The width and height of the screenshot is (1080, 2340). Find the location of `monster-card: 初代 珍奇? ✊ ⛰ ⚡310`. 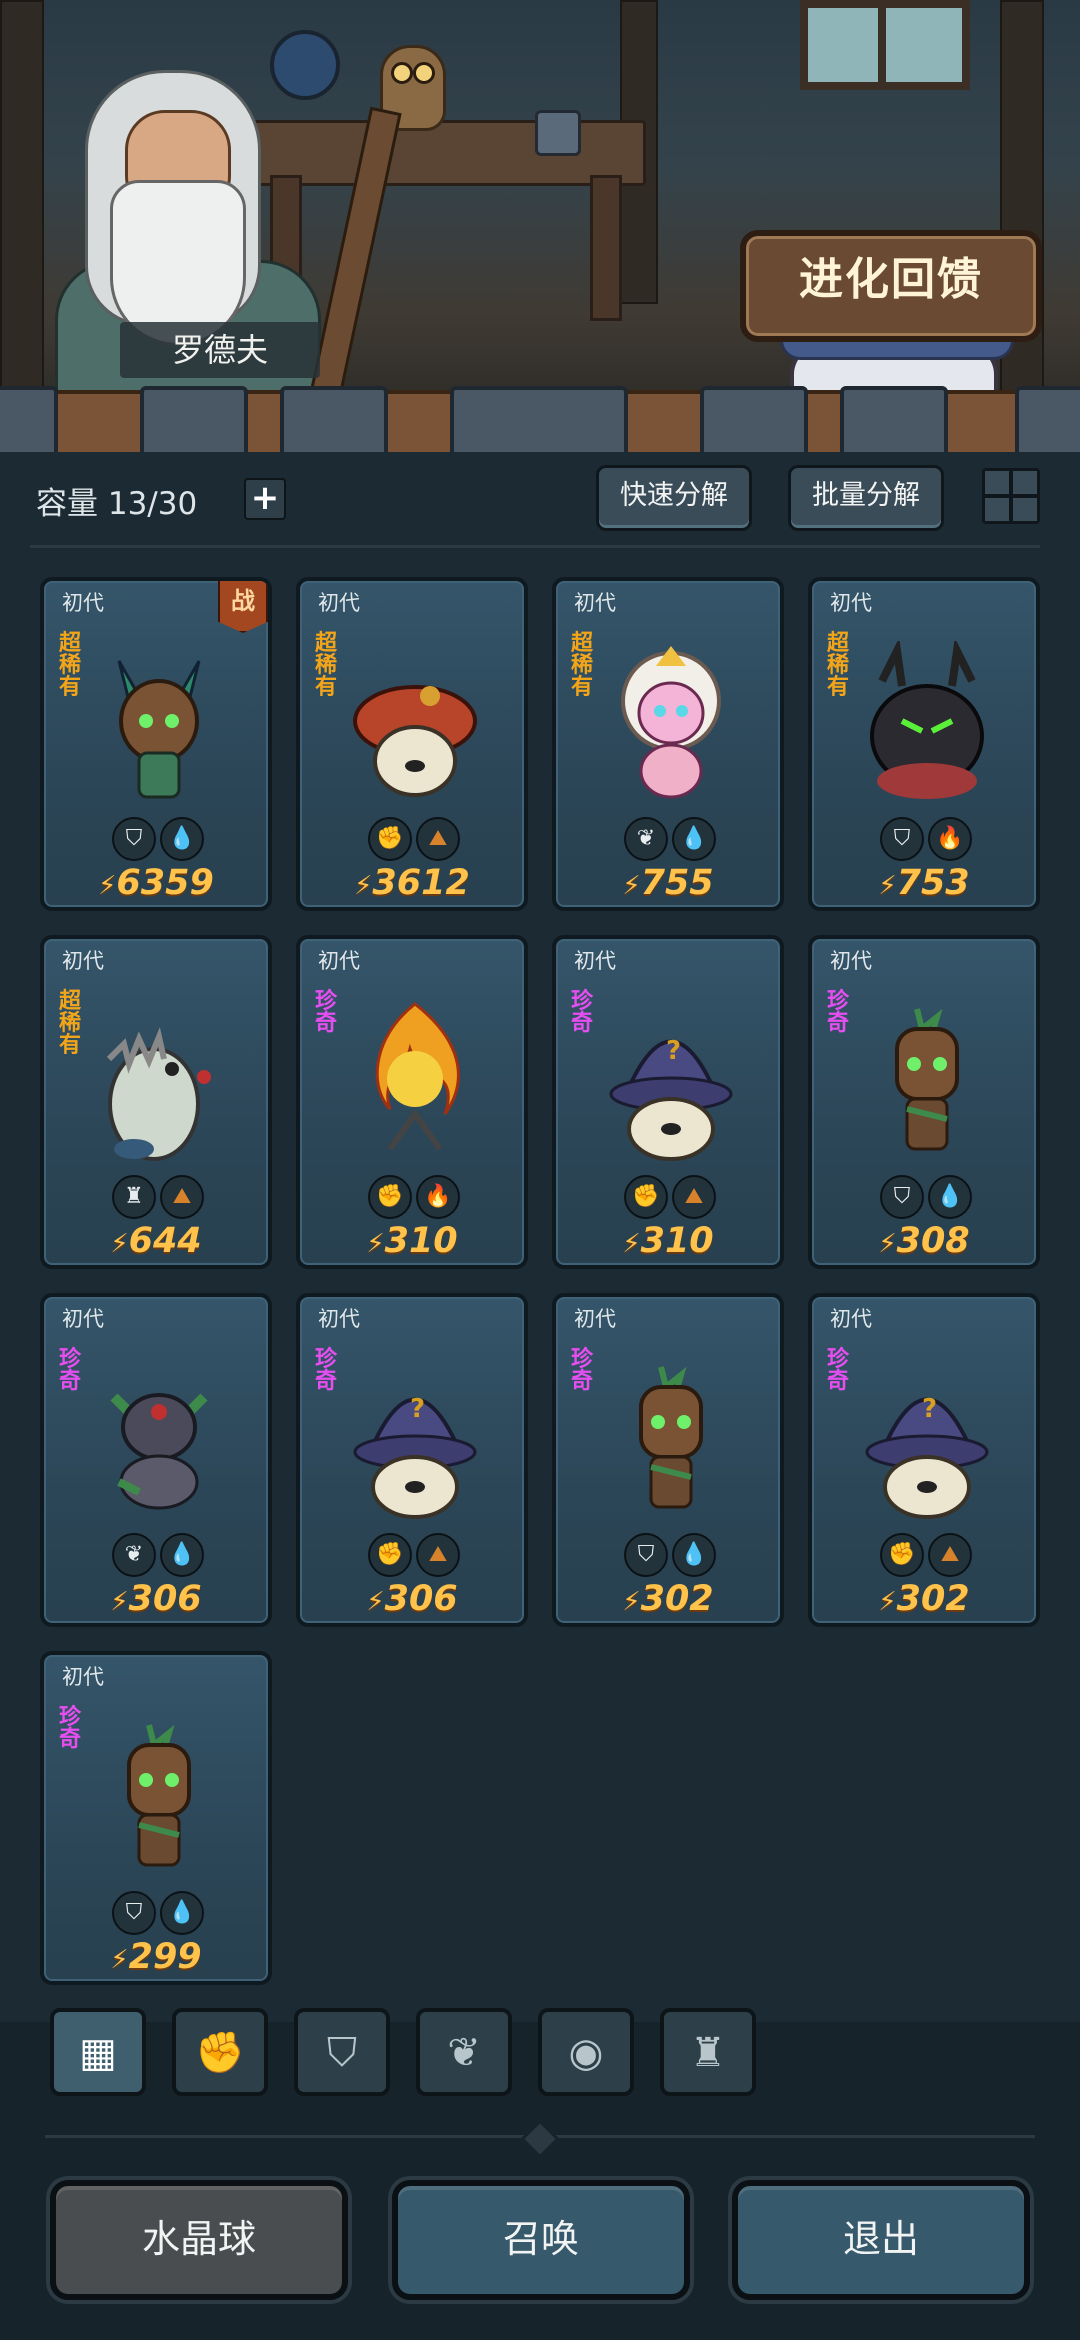

monster-card: 初代 珍奇? ✊ ⛰ ⚡310 is located at coordinates (668, 1102).